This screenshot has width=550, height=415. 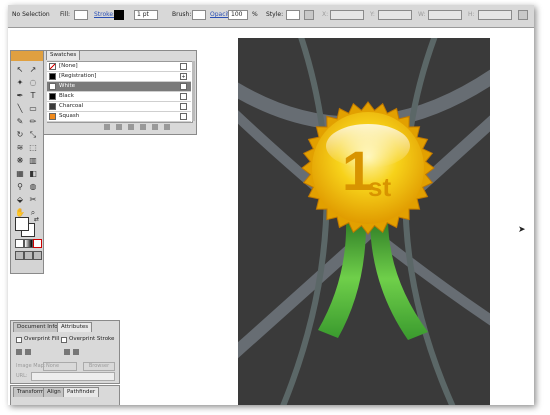 I want to click on registration-icon: +, so click(x=183, y=76).